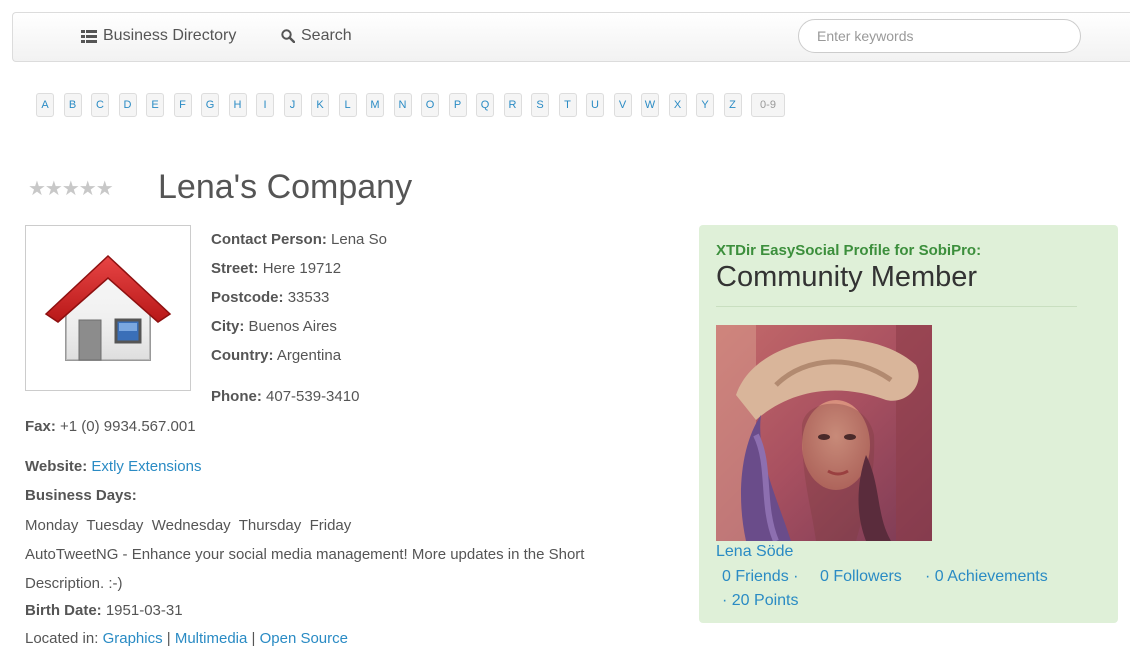 The image size is (1130, 647). Describe the element at coordinates (235, 268) in the screenshot. I see `street-label: Street:` at that location.